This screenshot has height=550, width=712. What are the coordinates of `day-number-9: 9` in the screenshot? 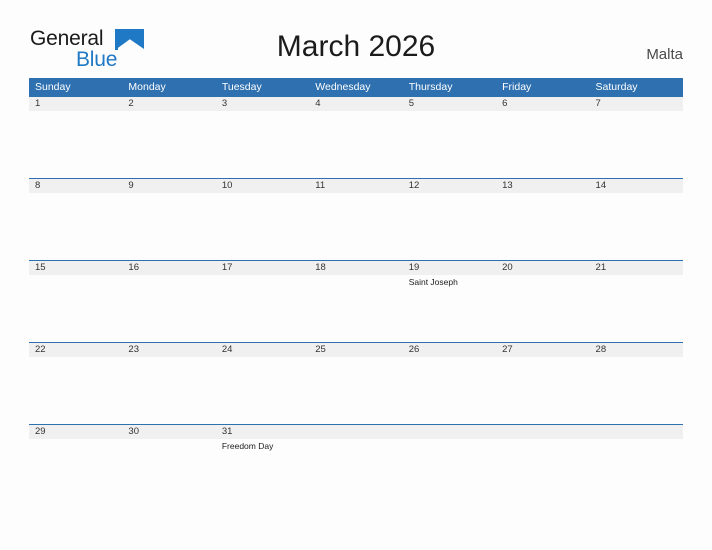 It's located at (168, 186).